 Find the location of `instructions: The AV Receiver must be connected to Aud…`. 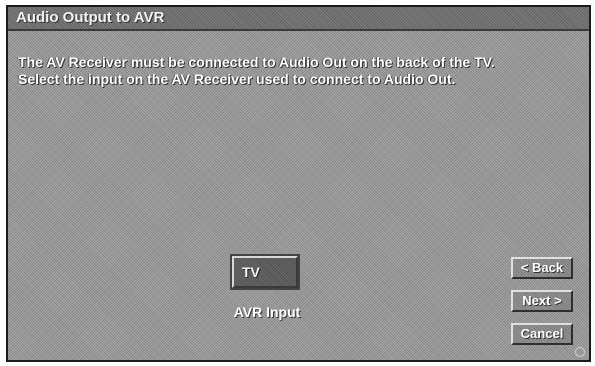

instructions: The AV Receiver must be connected to Aud… is located at coordinates (300, 71).